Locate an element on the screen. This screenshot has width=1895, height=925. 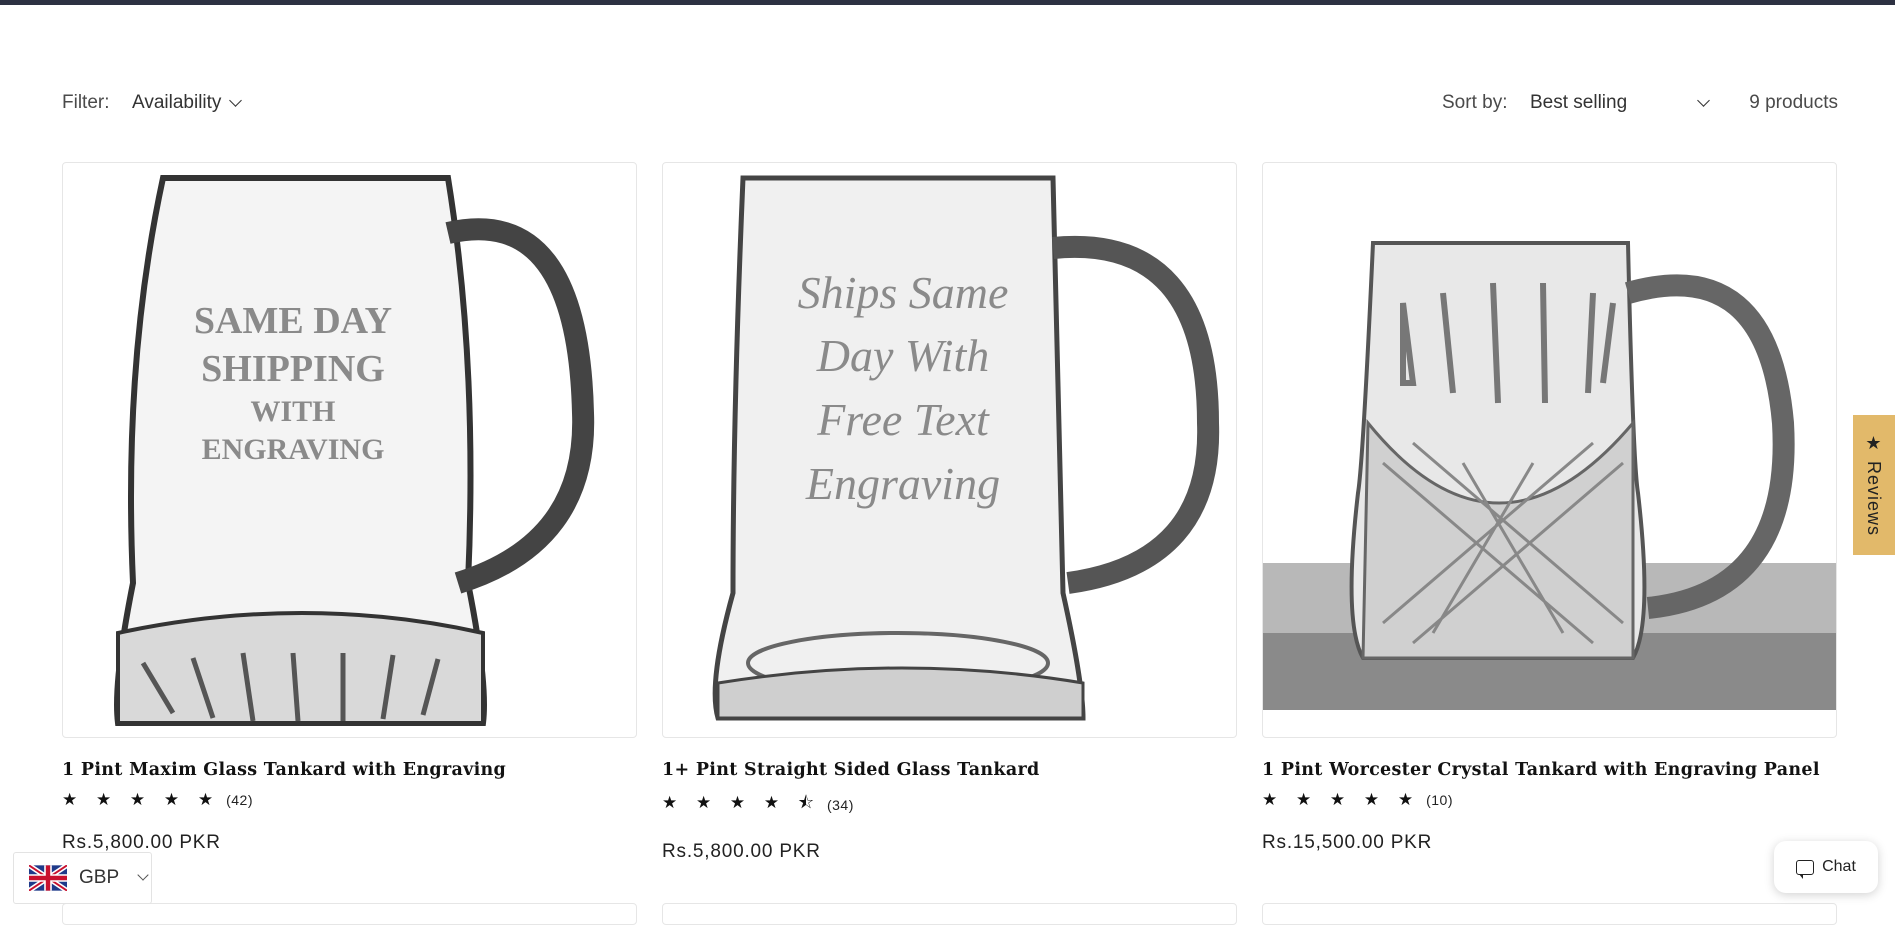
product-rating: ★ ★ ★ ★ ★ (10) is located at coordinates (1549, 800).